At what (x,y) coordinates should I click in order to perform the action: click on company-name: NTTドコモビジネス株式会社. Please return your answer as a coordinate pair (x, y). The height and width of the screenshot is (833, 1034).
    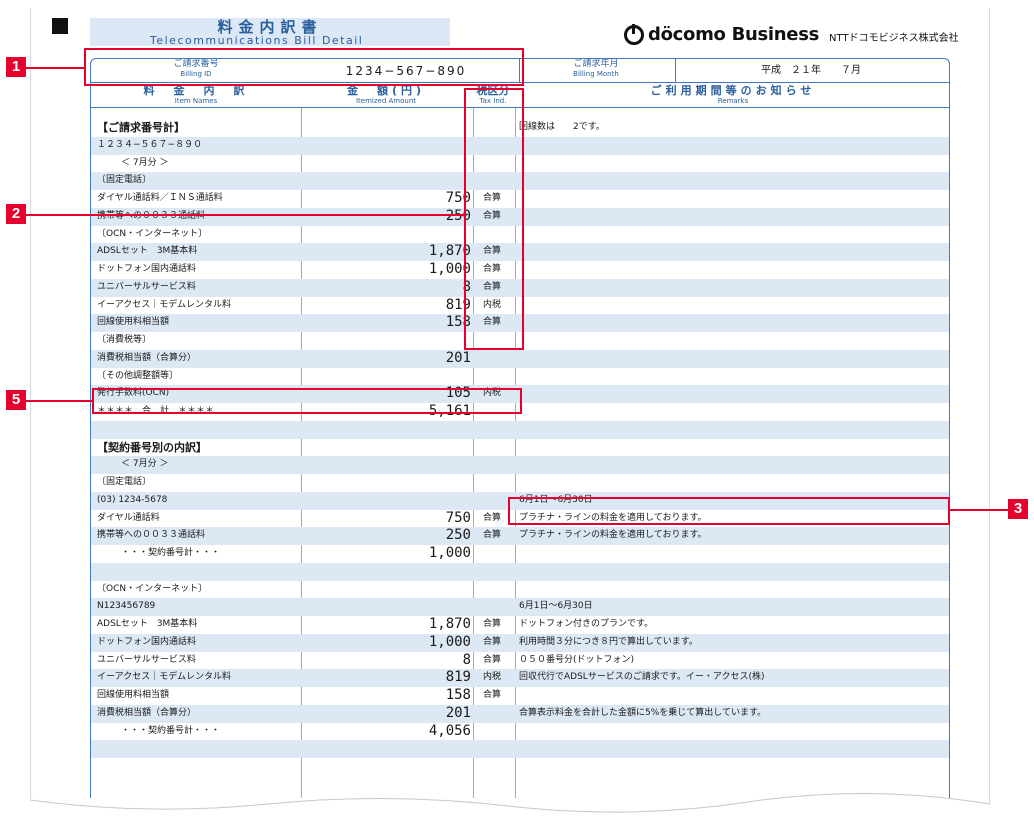
    Looking at the image, I should click on (894, 38).